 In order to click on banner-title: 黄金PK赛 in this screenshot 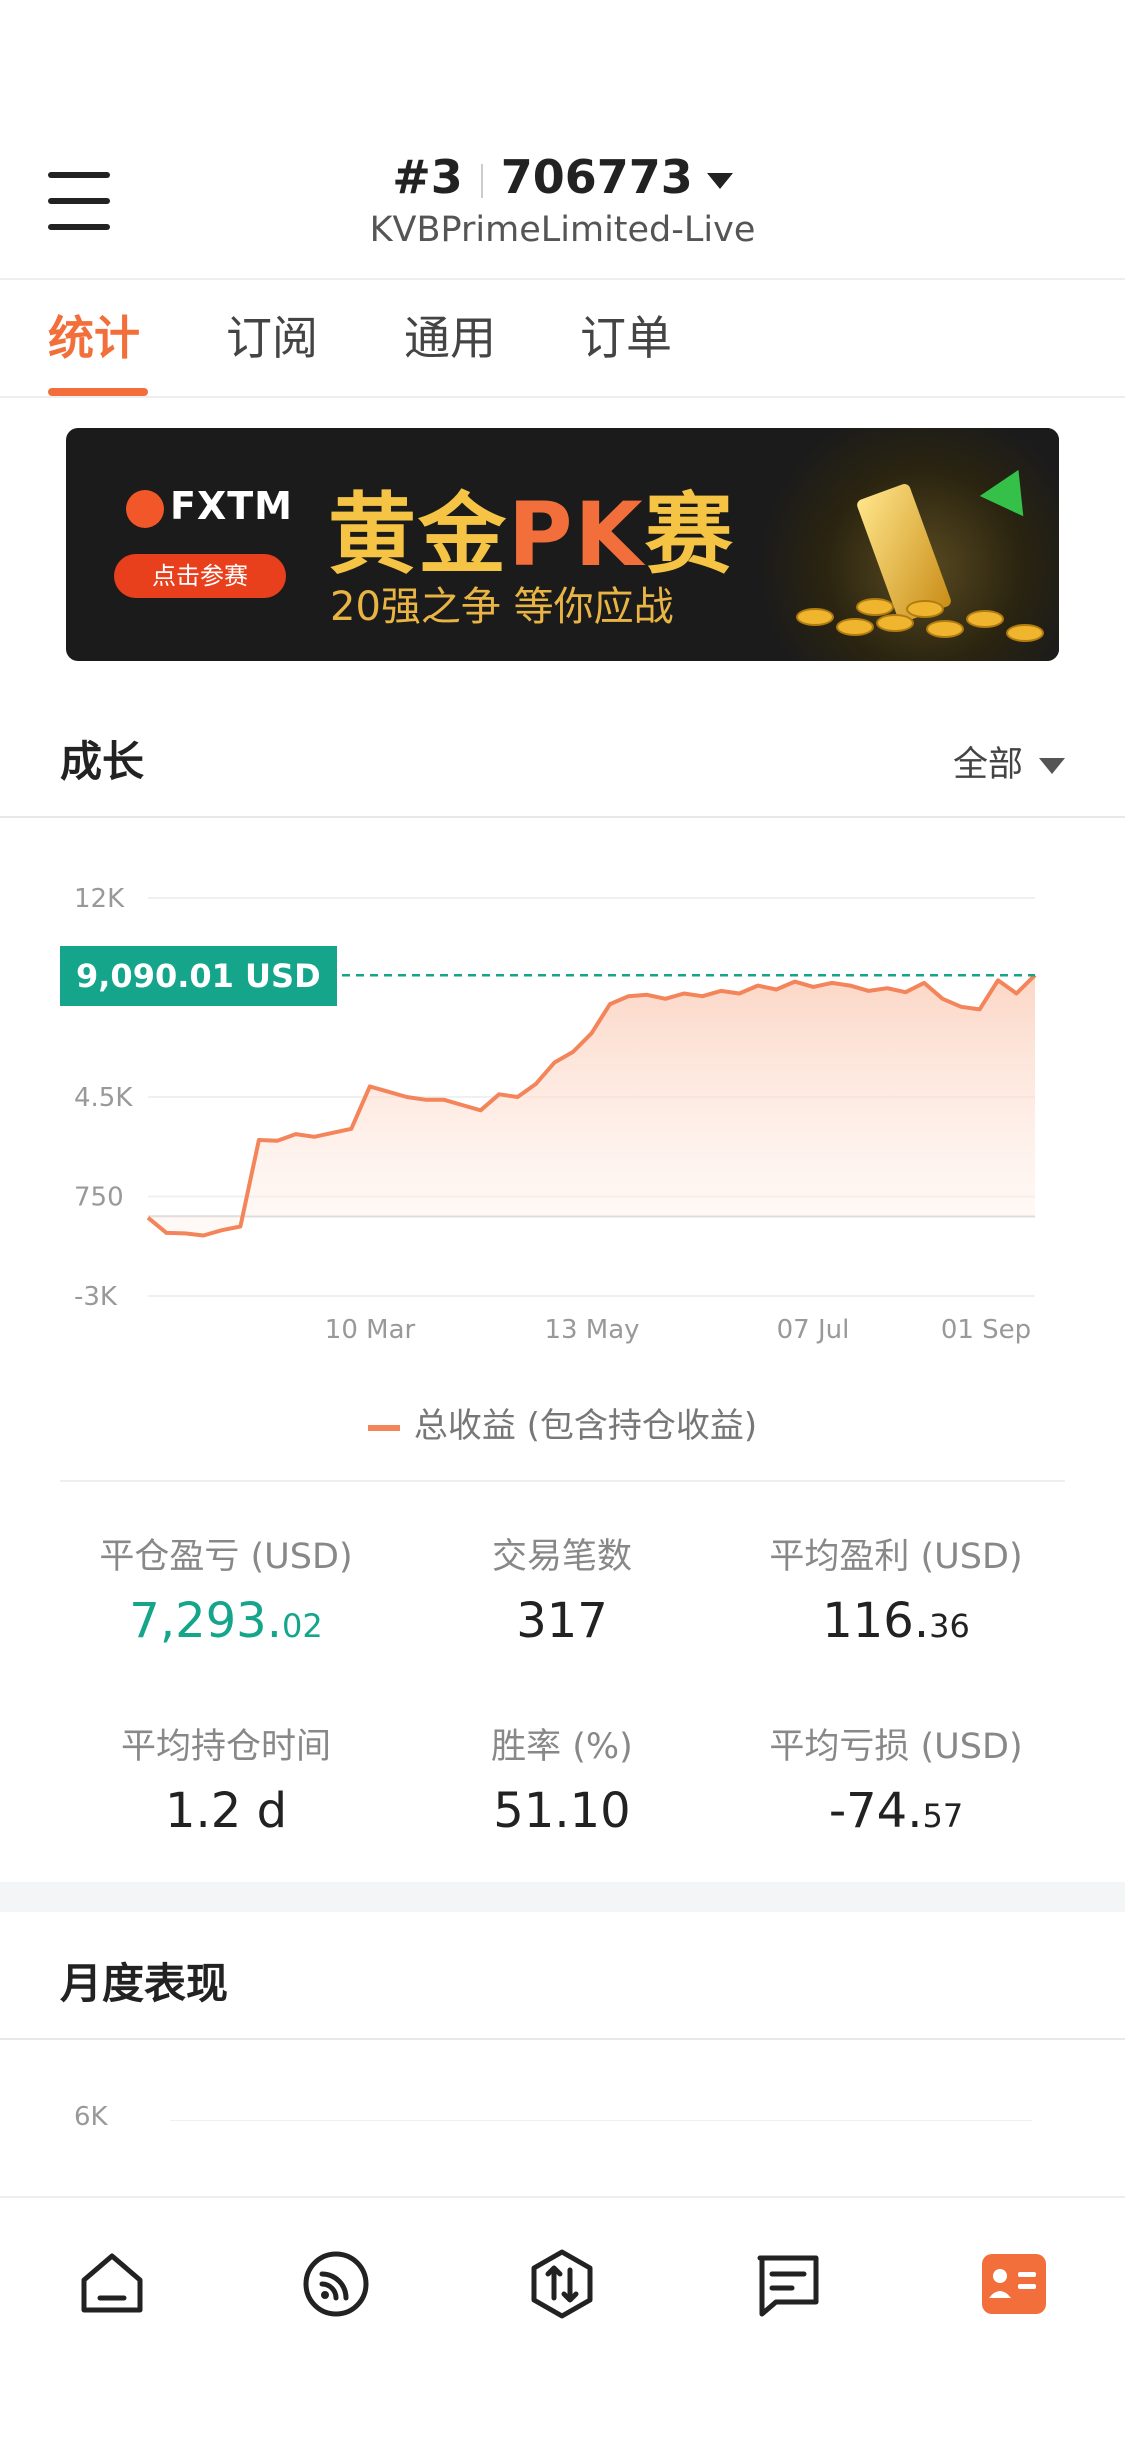, I will do `click(531, 534)`.